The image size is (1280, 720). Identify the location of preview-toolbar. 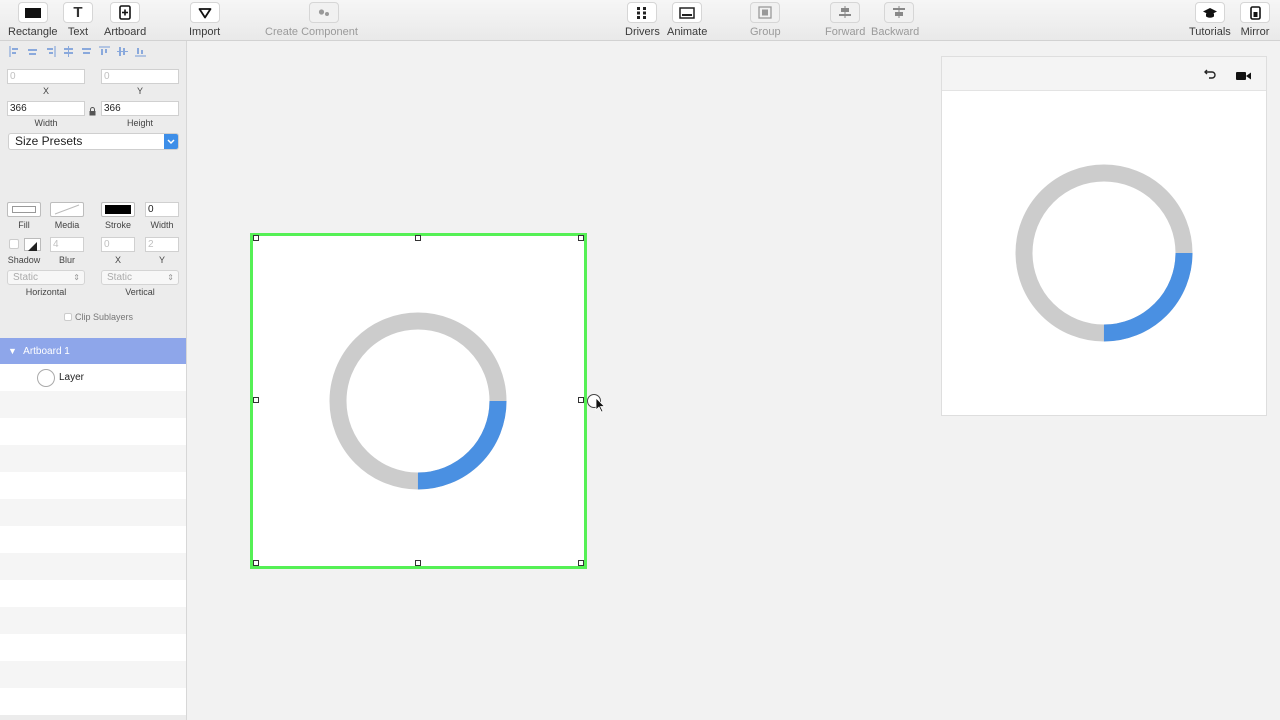
(1104, 74).